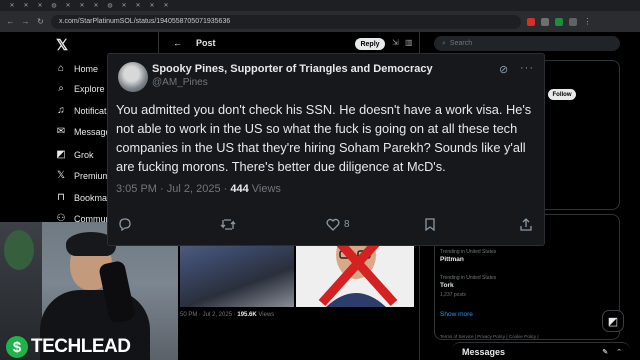 Image resolution: width=640 pixels, height=360 pixels. I want to click on tweet-actions: 8, so click(326, 226).